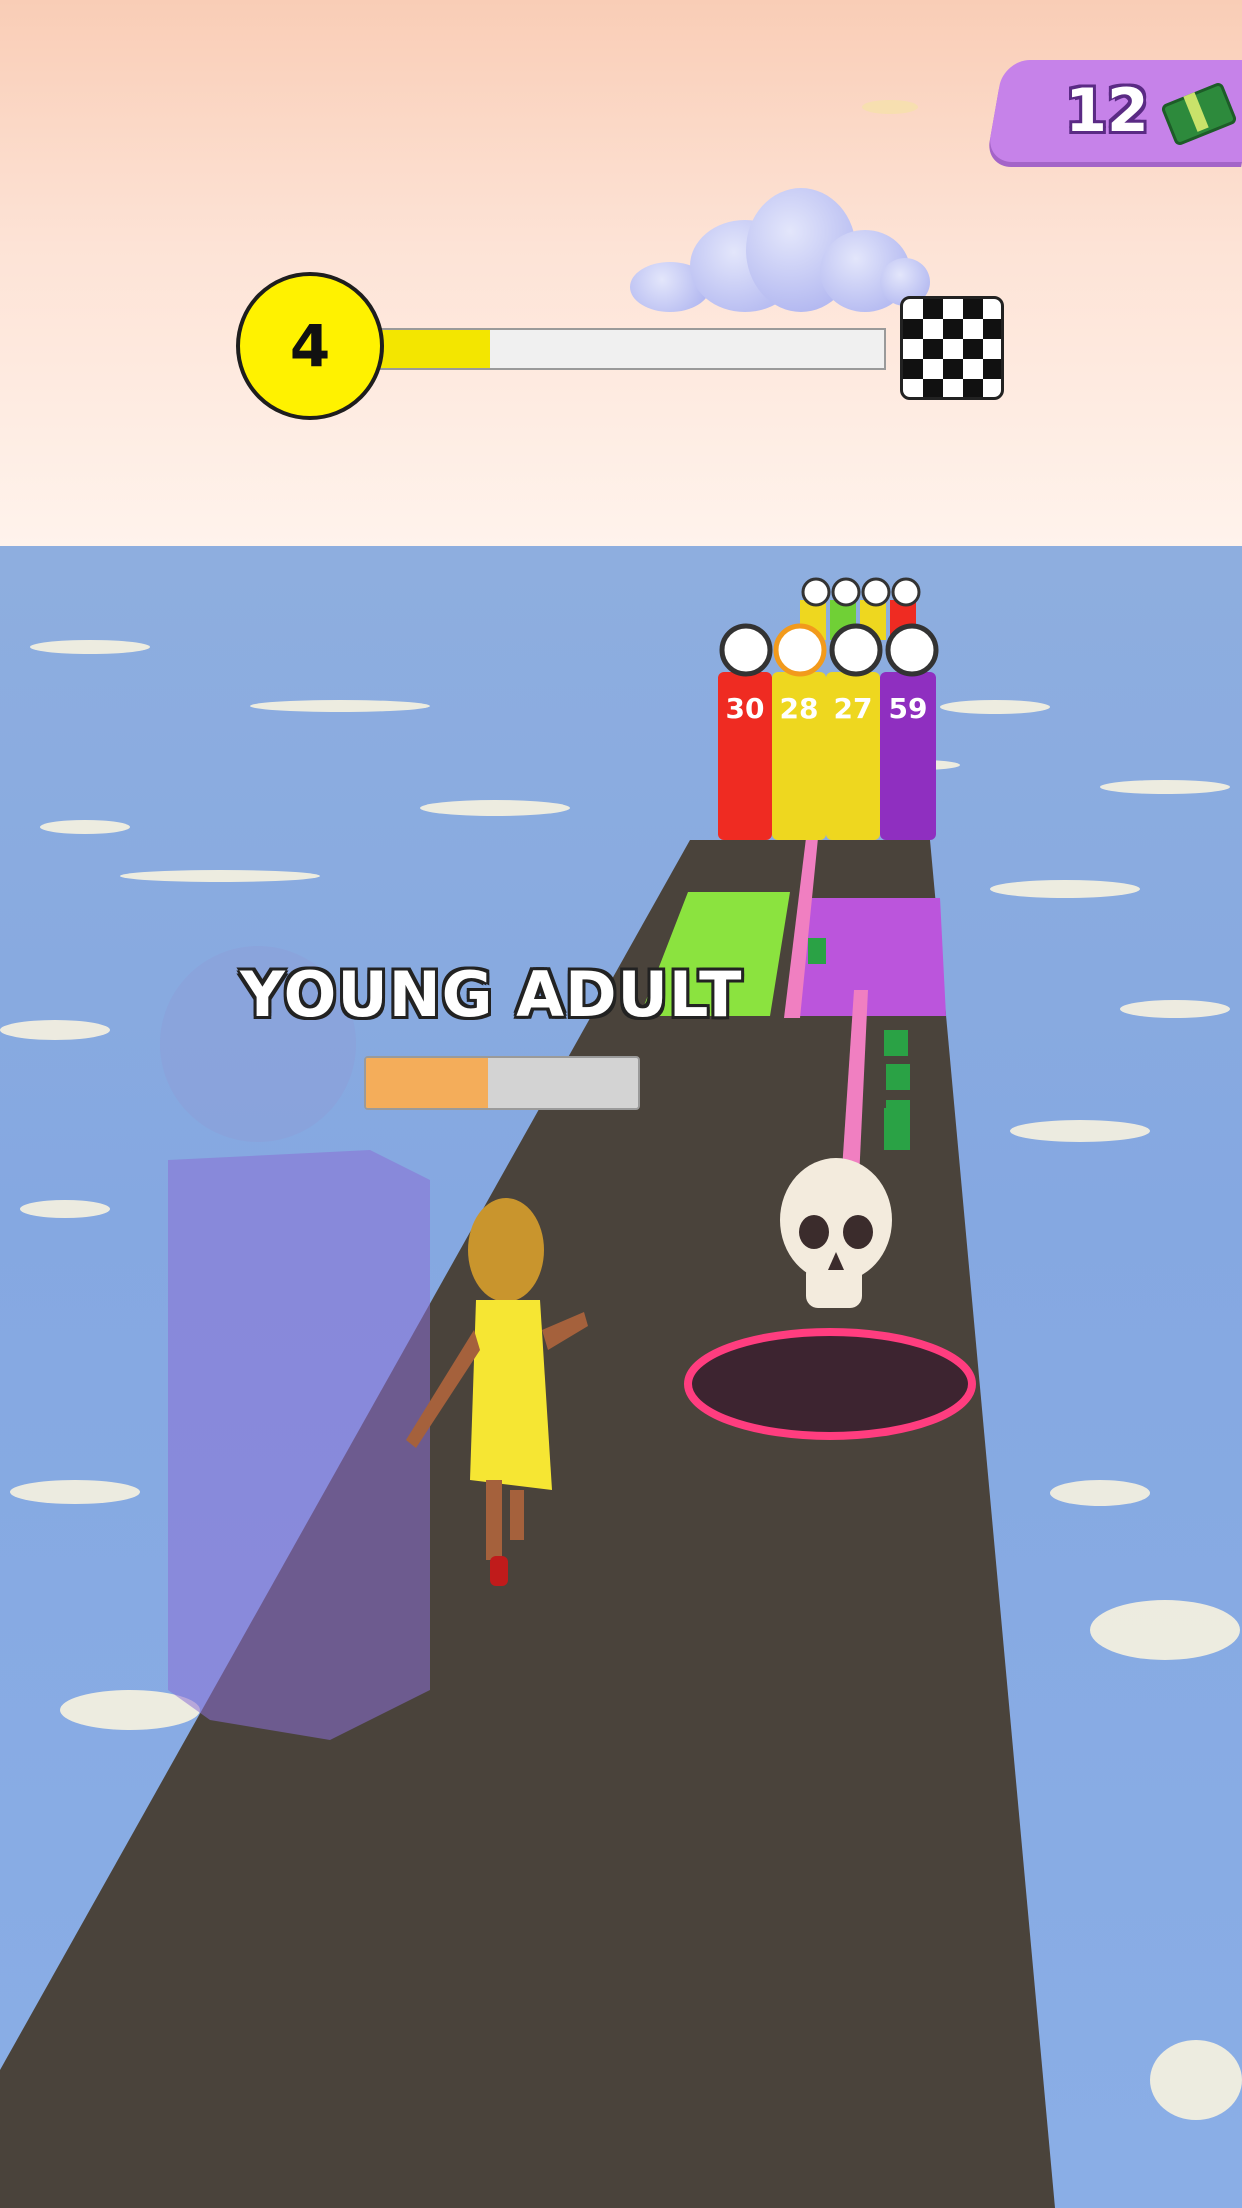 This screenshot has height=2208, width=1242. Describe the element at coordinates (491, 994) in the screenshot. I see `age-stage-label: YOUNG ADULT` at that location.